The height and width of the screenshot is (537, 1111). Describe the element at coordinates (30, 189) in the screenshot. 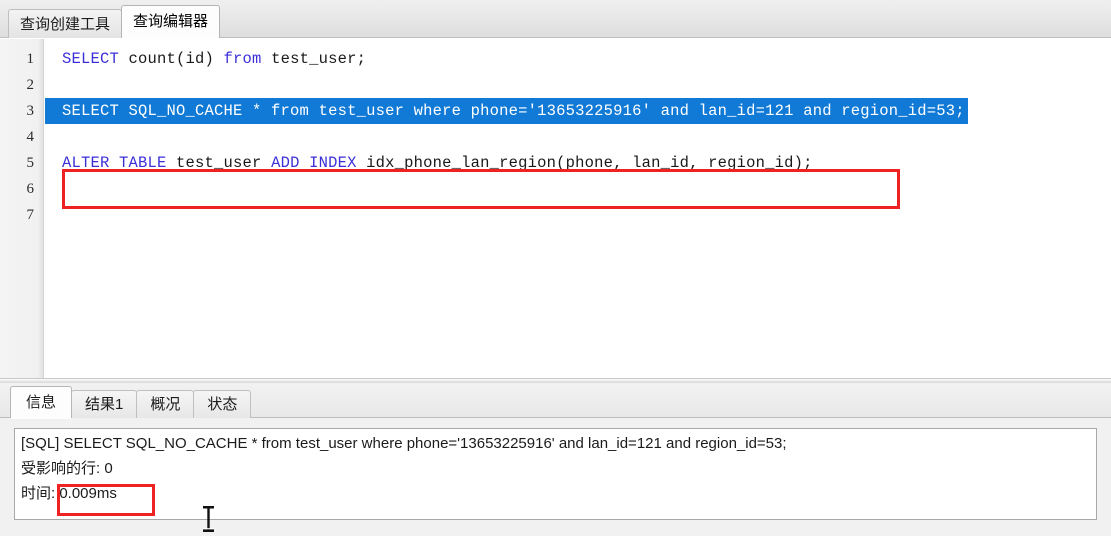

I see `line-number: 6` at that location.